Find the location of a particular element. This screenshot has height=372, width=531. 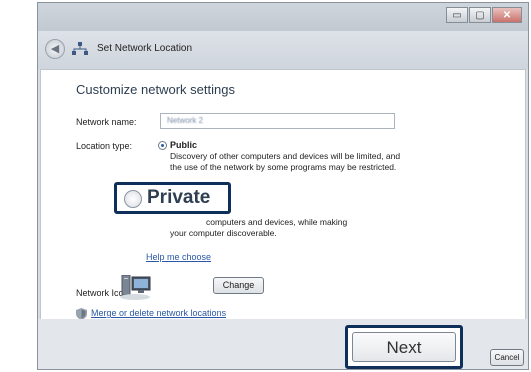

network-name-field: Network 2 is located at coordinates (277, 121).